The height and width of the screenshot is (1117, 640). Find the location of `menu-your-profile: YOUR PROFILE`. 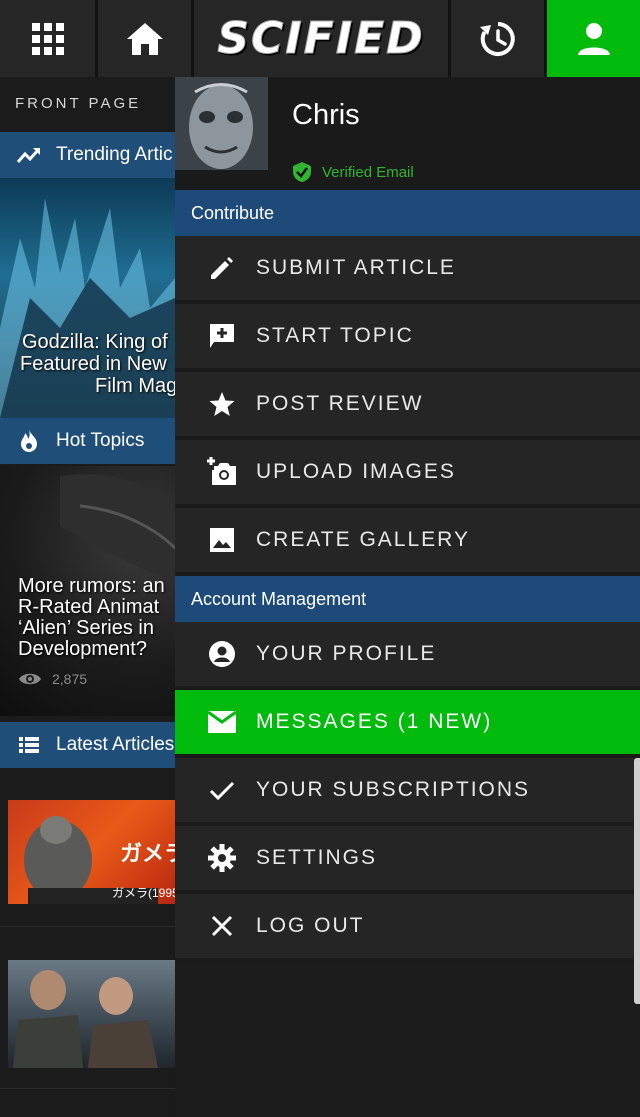

menu-your-profile: YOUR PROFILE is located at coordinates (407, 656).